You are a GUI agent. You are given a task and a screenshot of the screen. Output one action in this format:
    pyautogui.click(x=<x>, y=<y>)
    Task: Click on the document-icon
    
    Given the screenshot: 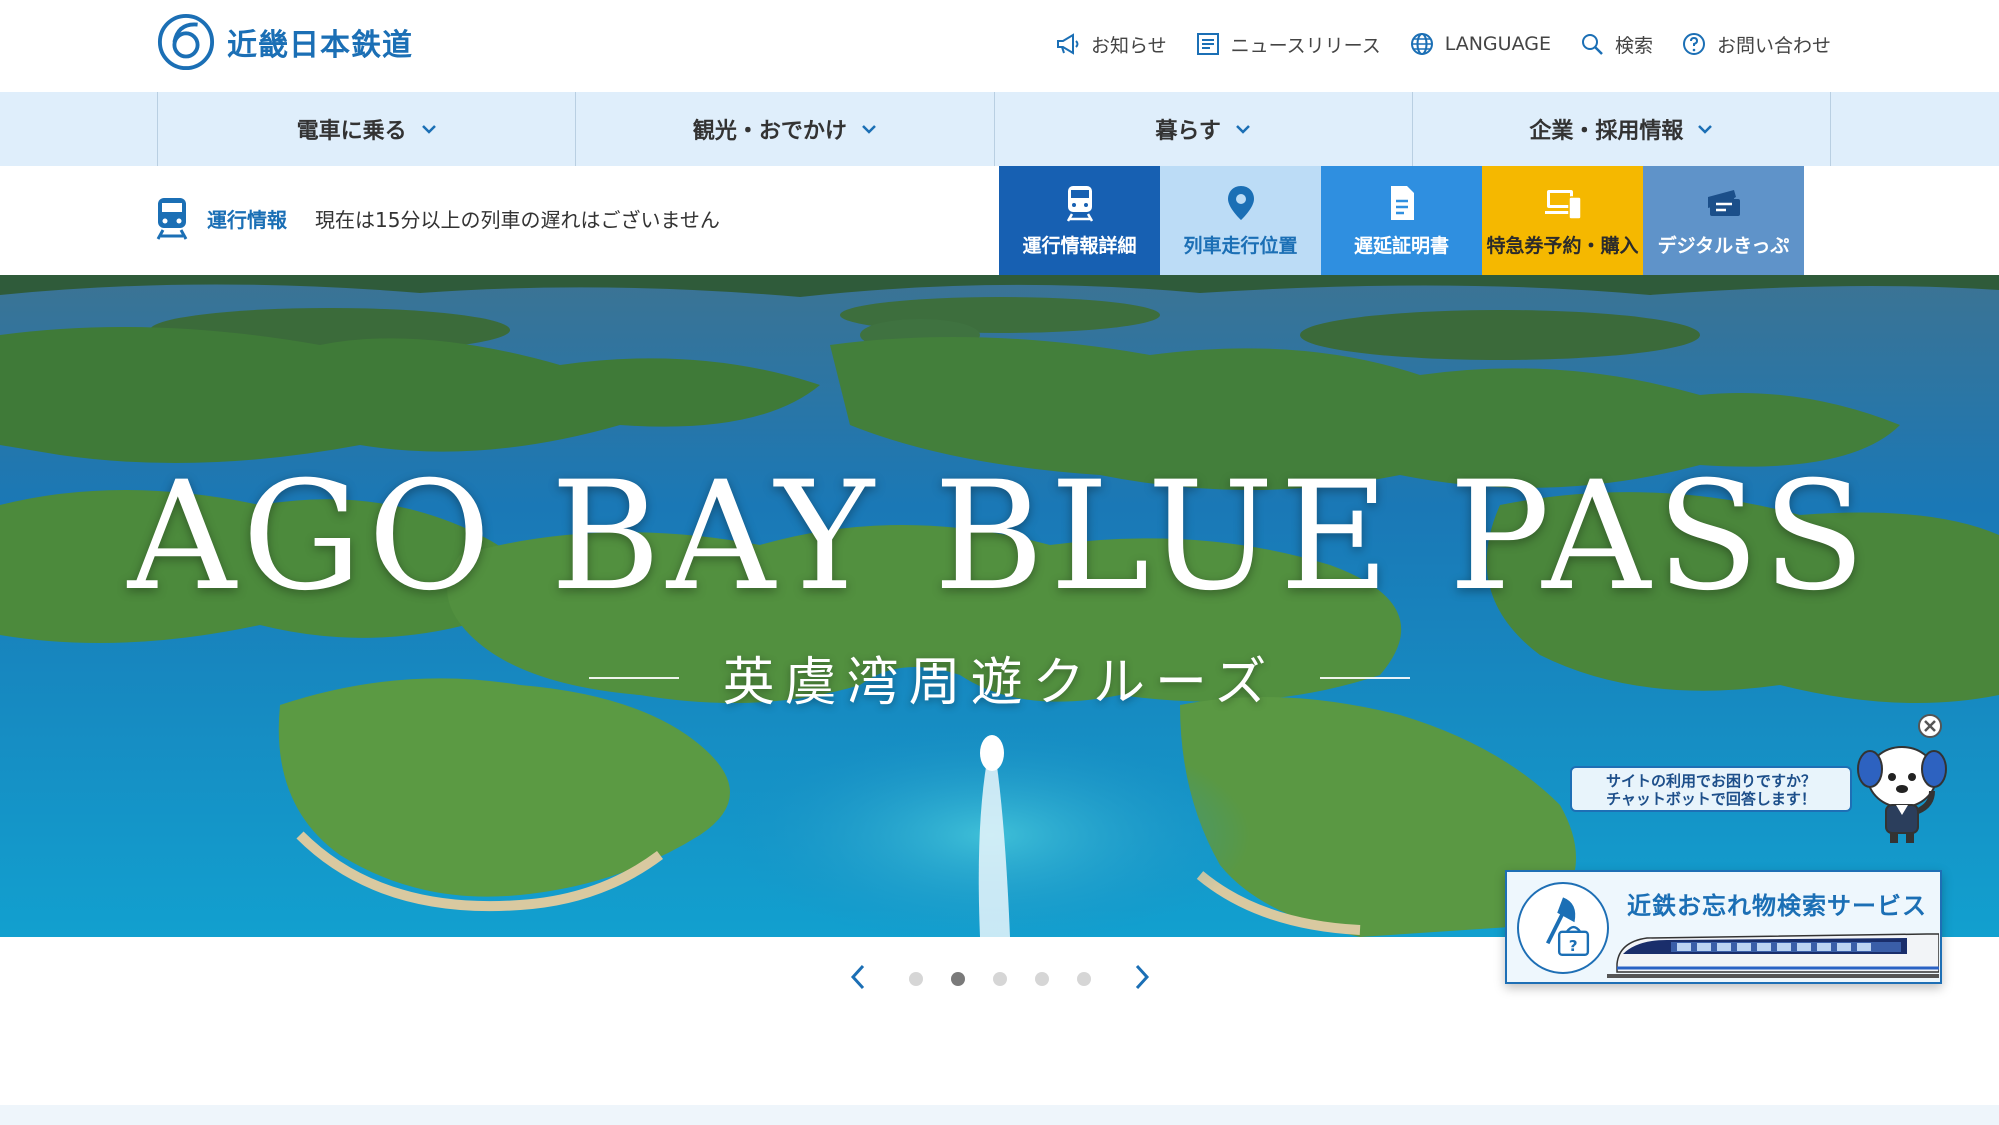 What is the action you would take?
    pyautogui.click(x=1402, y=203)
    